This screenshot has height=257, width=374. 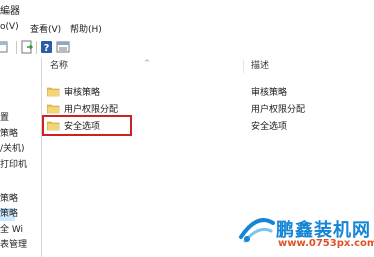 I want to click on toolbar: ?, so click(x=187, y=48).